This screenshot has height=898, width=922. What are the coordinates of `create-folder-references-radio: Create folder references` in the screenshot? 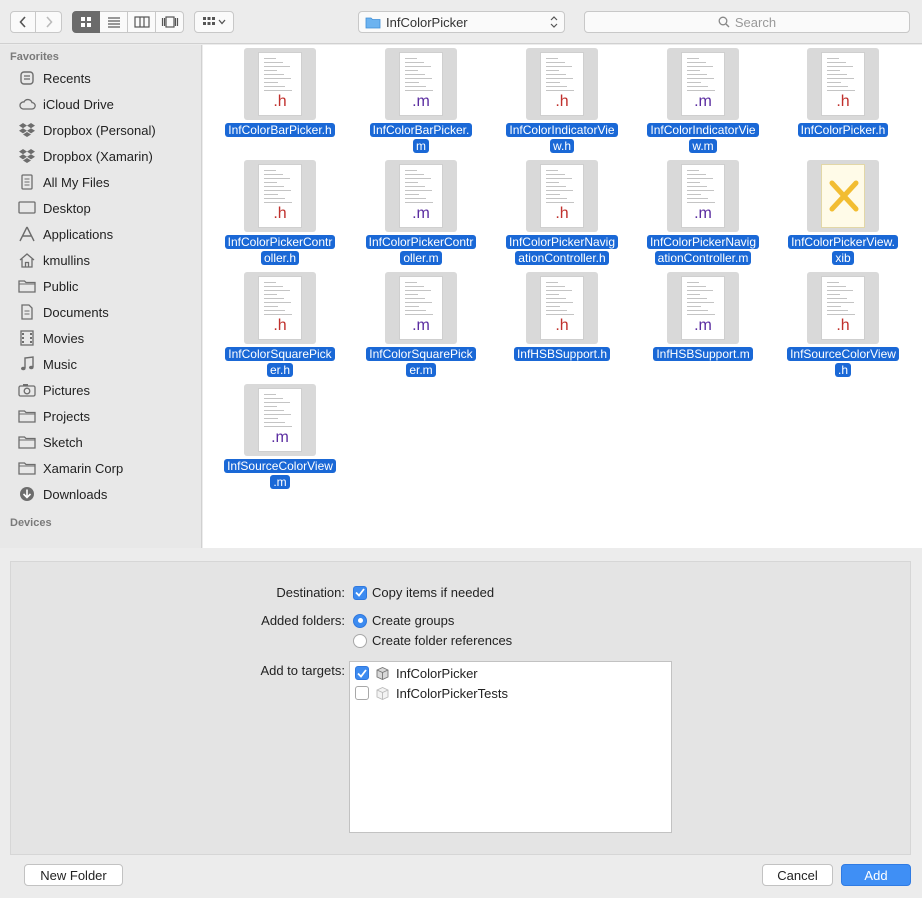 It's located at (432, 640).